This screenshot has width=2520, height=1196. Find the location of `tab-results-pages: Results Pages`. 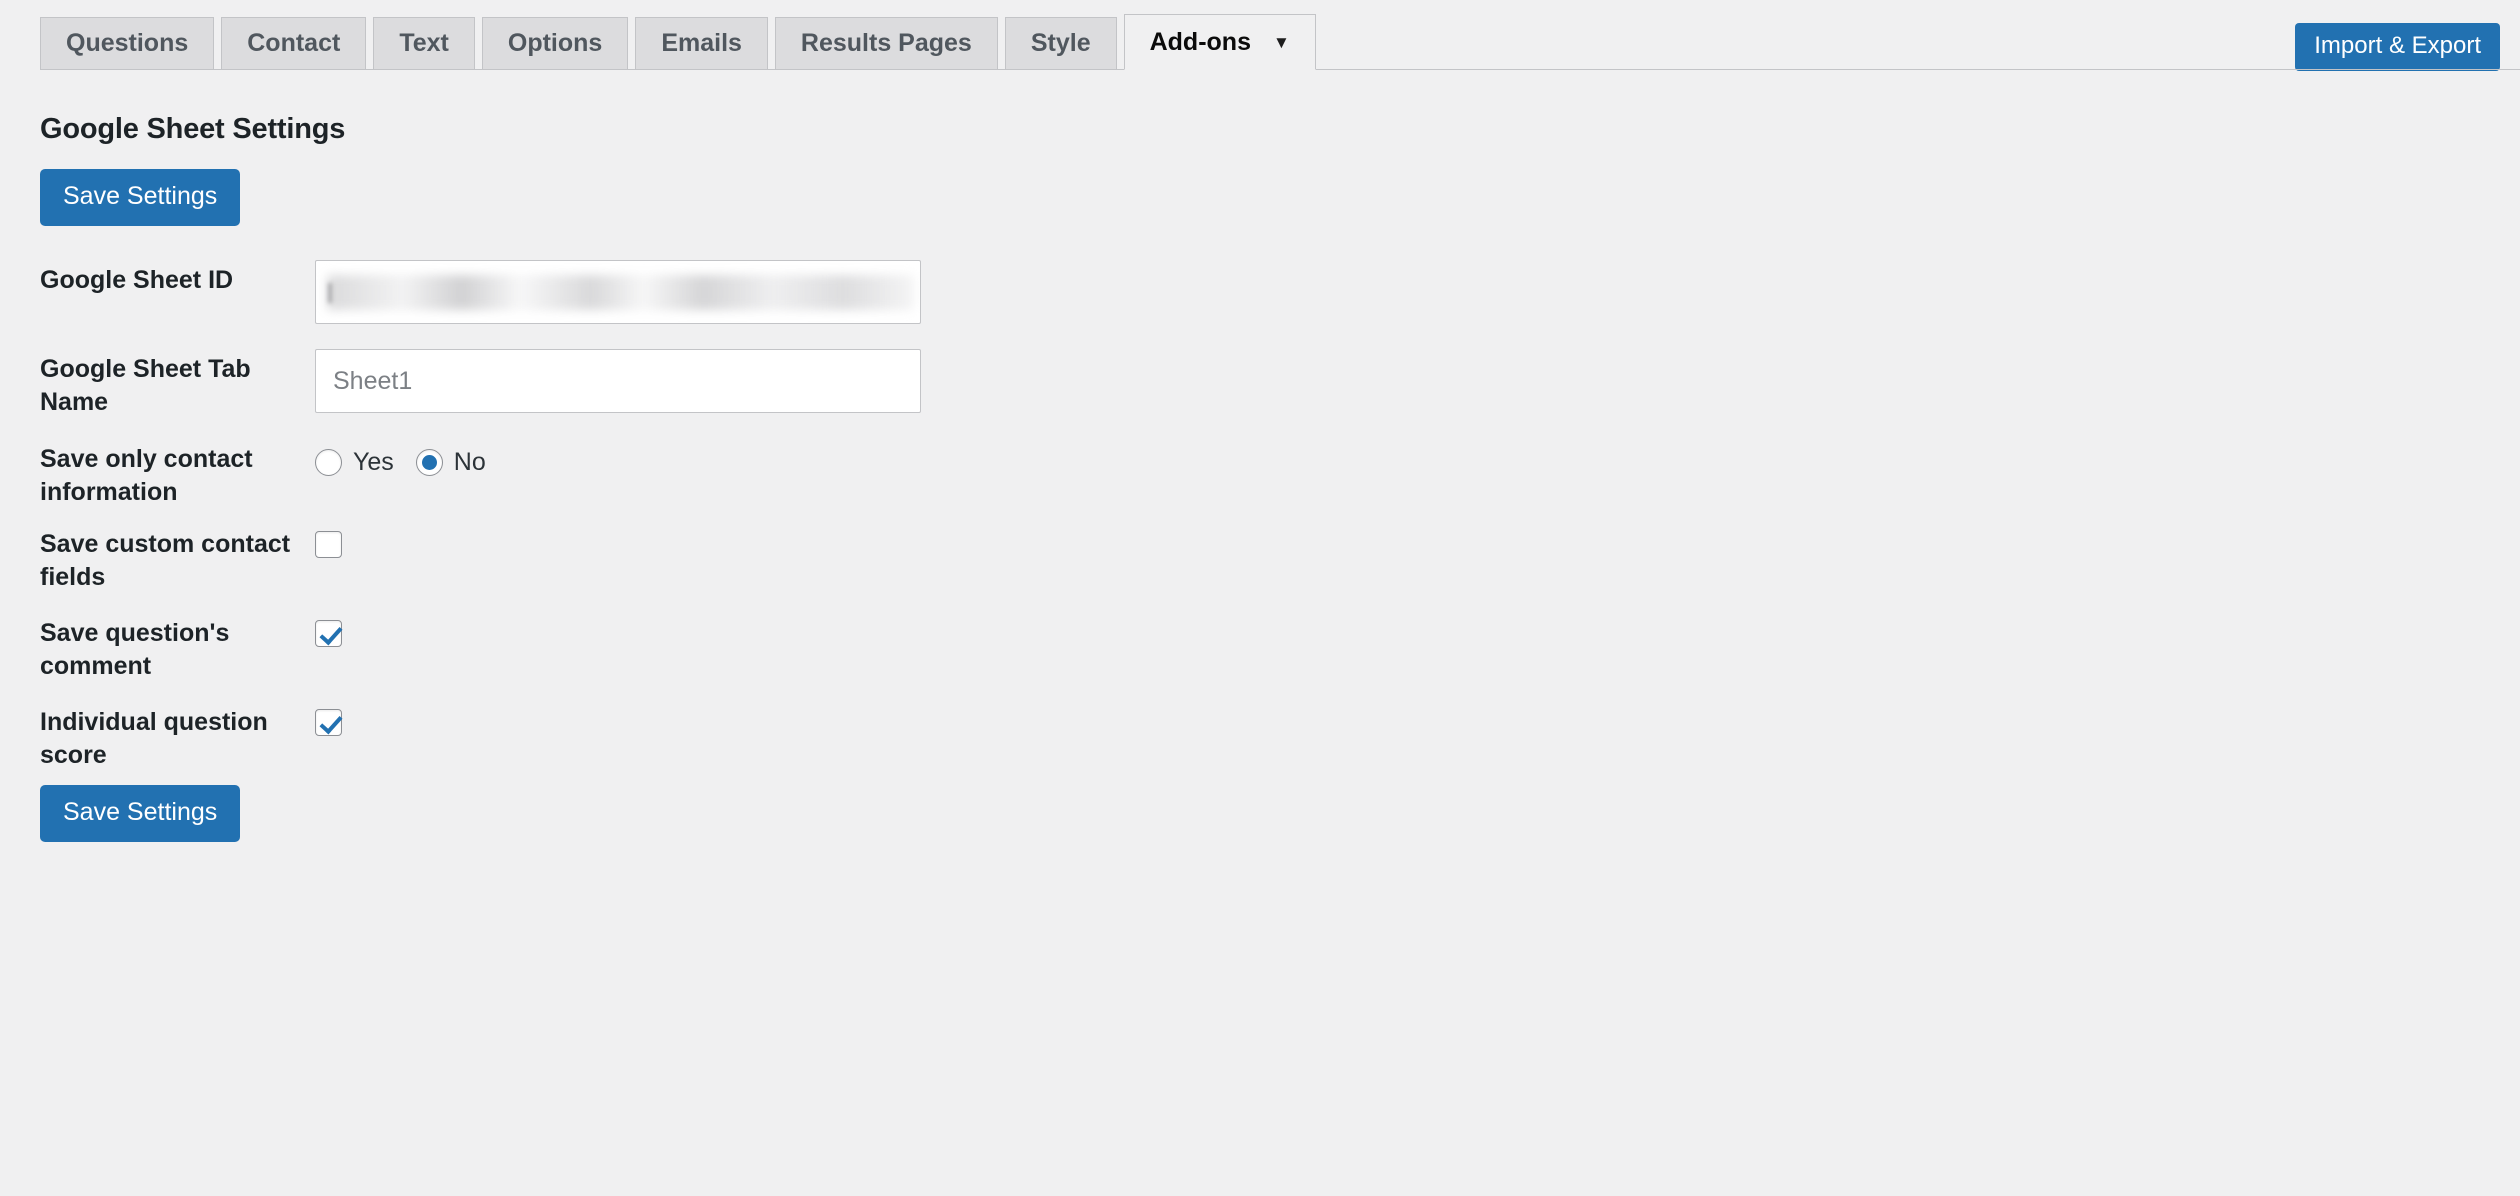

tab-results-pages: Results Pages is located at coordinates (886, 43).